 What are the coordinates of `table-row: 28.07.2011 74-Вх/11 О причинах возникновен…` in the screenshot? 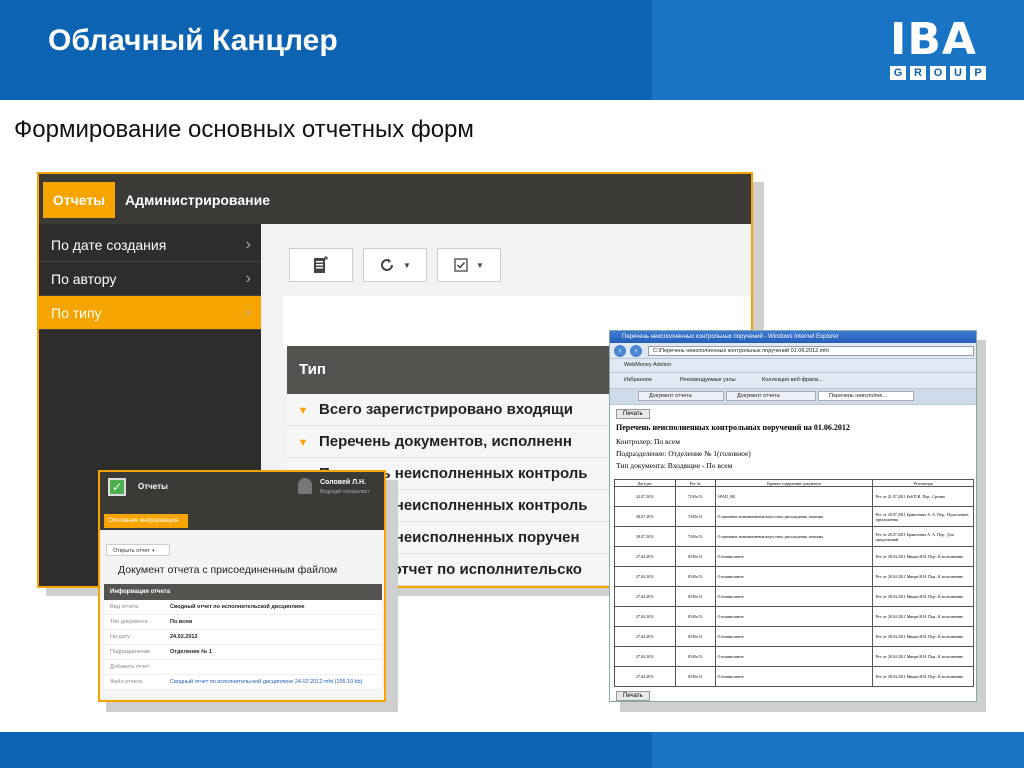 It's located at (793, 516).